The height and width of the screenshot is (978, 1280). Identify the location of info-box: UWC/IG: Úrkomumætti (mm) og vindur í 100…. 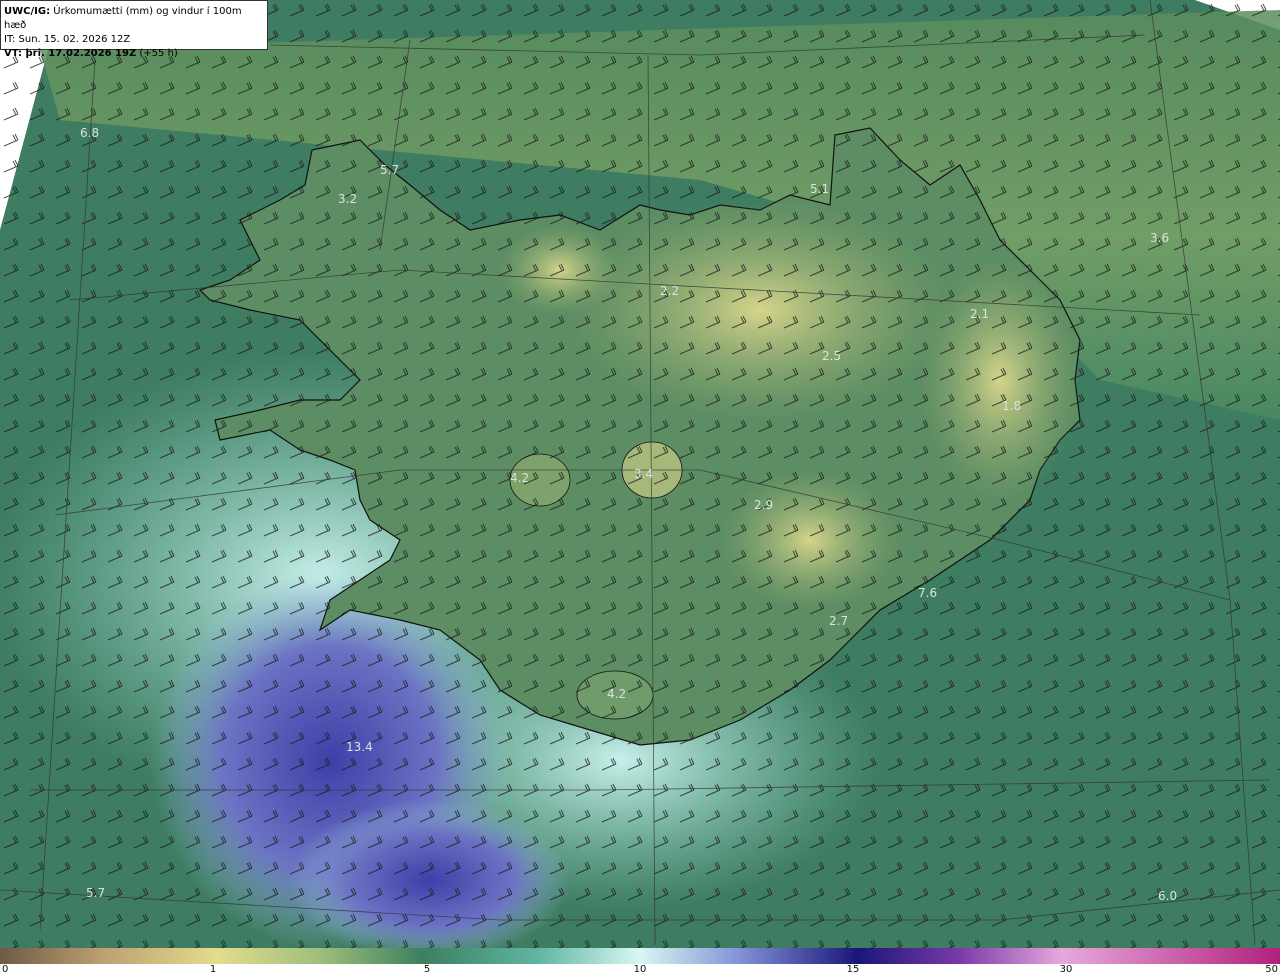
(134, 29).